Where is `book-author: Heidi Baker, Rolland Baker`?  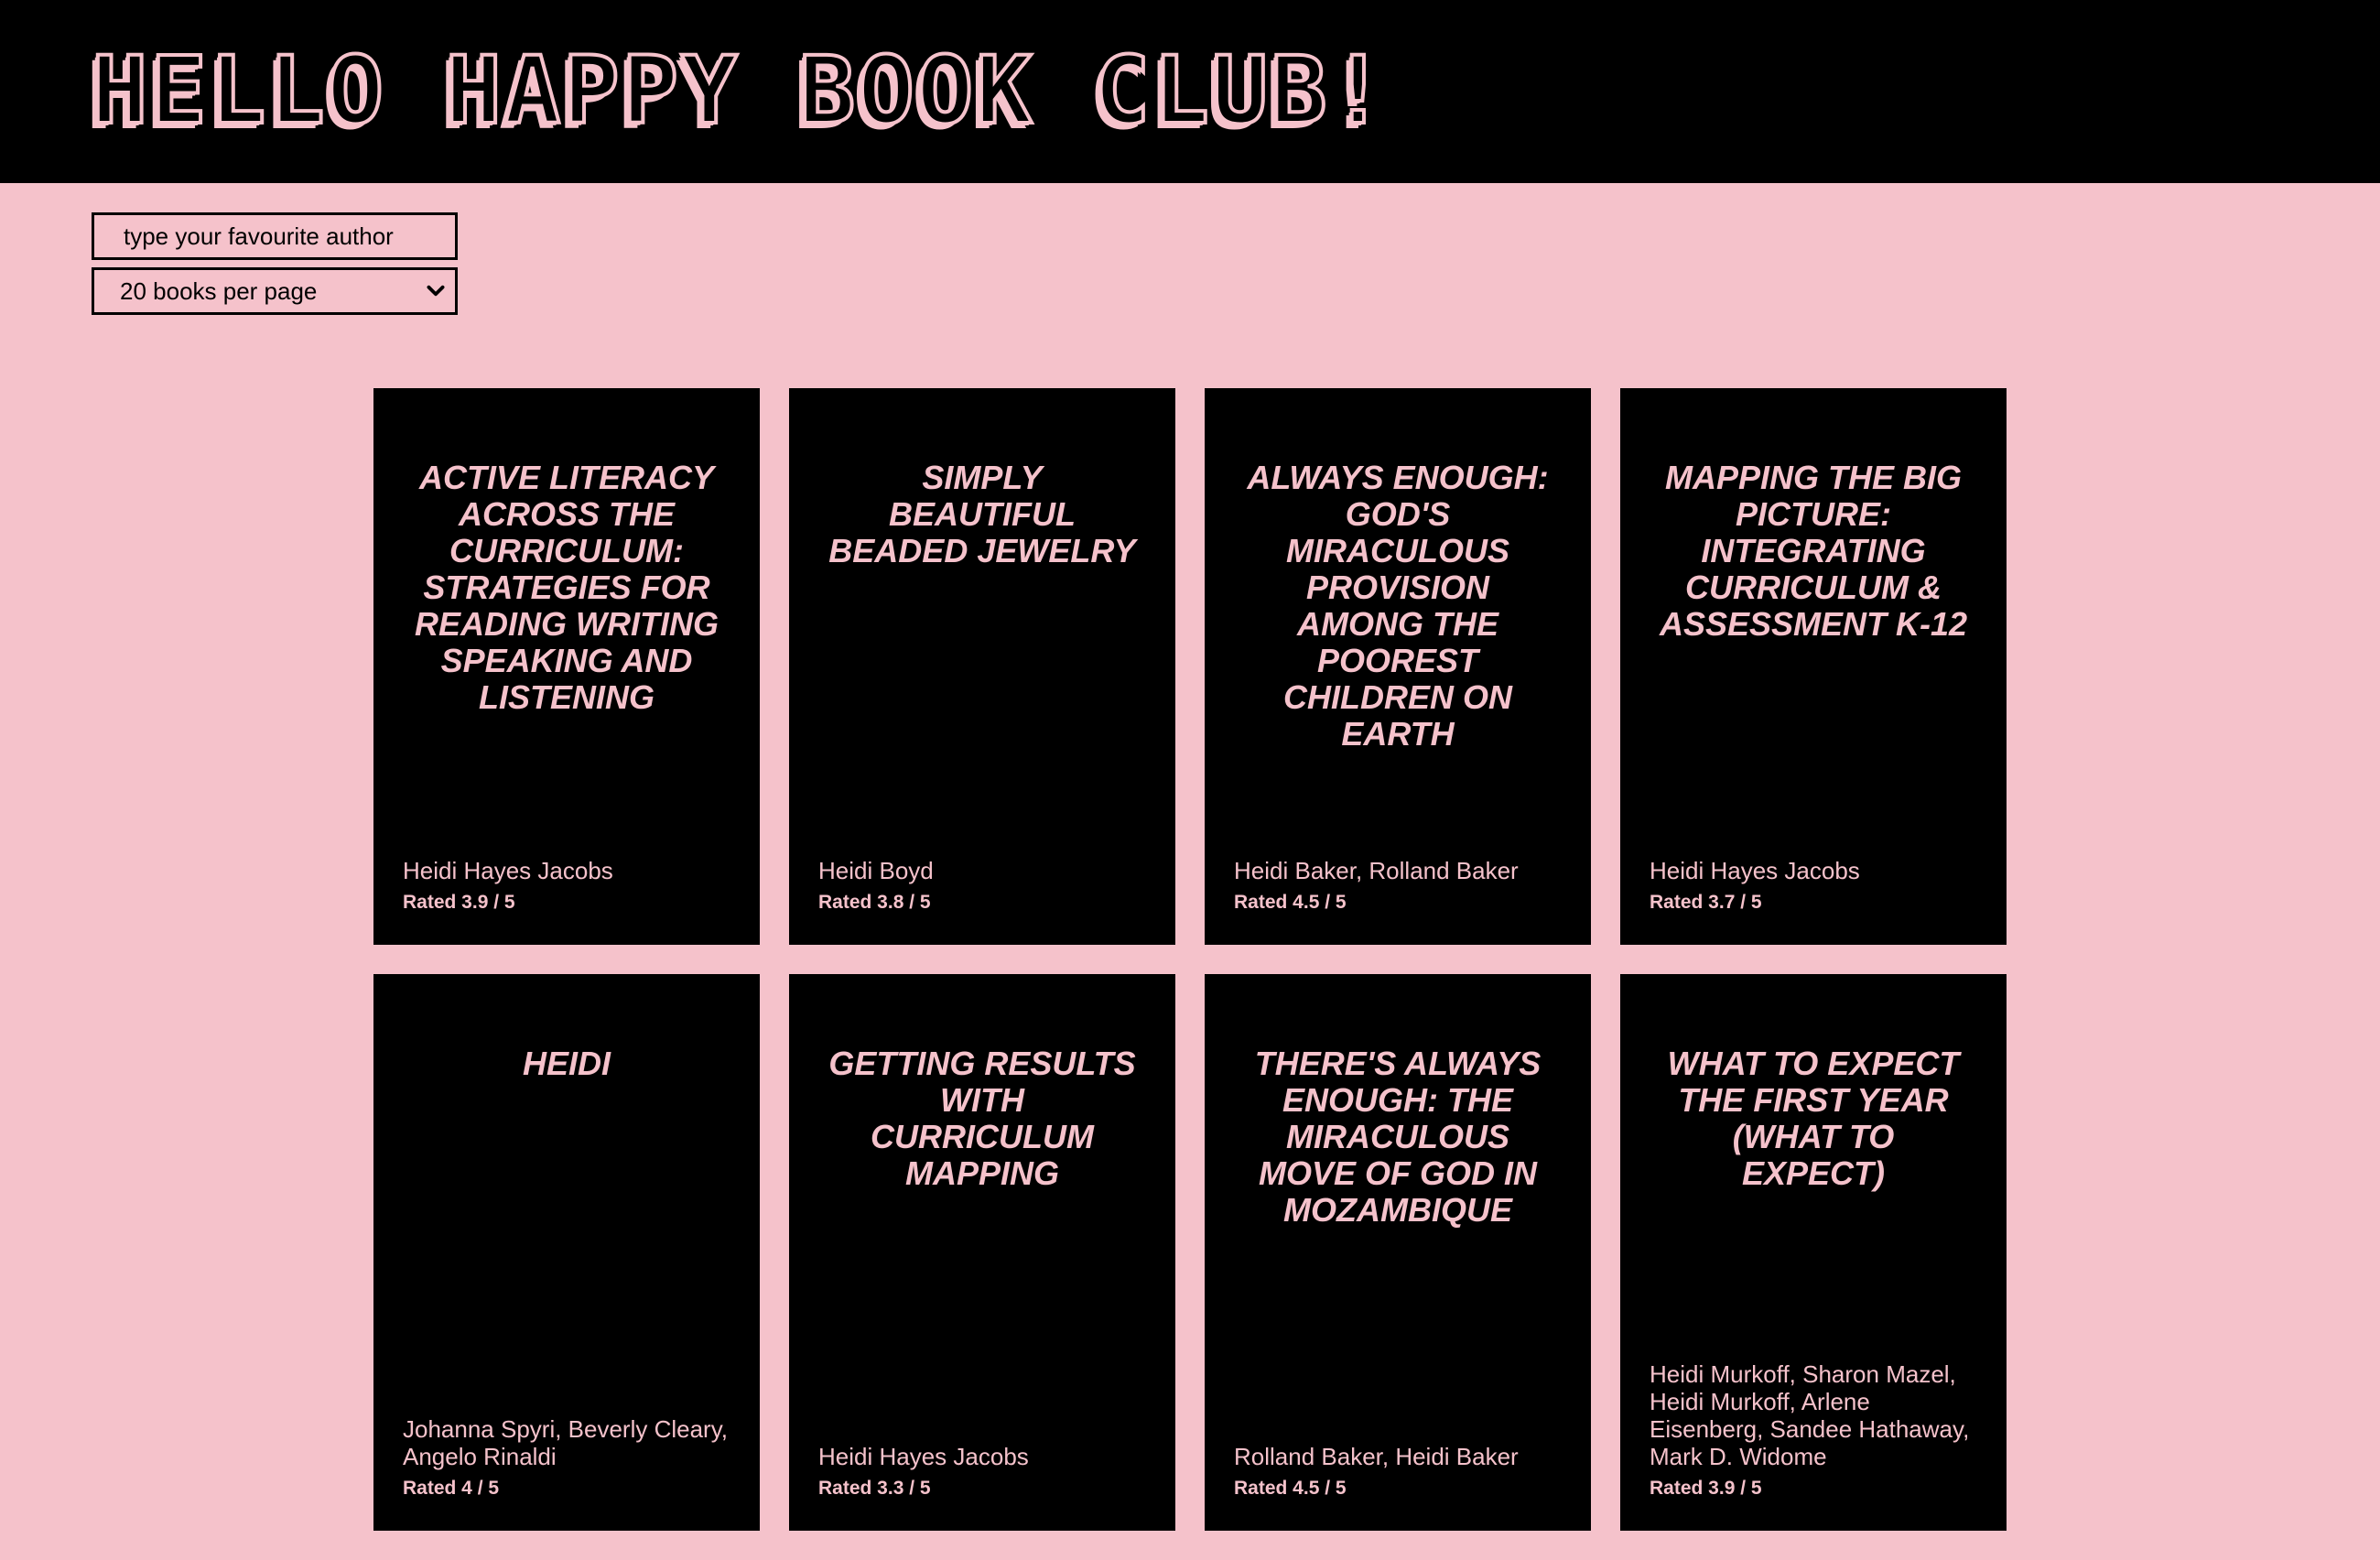
book-author: Heidi Baker, Rolland Baker is located at coordinates (1376, 870).